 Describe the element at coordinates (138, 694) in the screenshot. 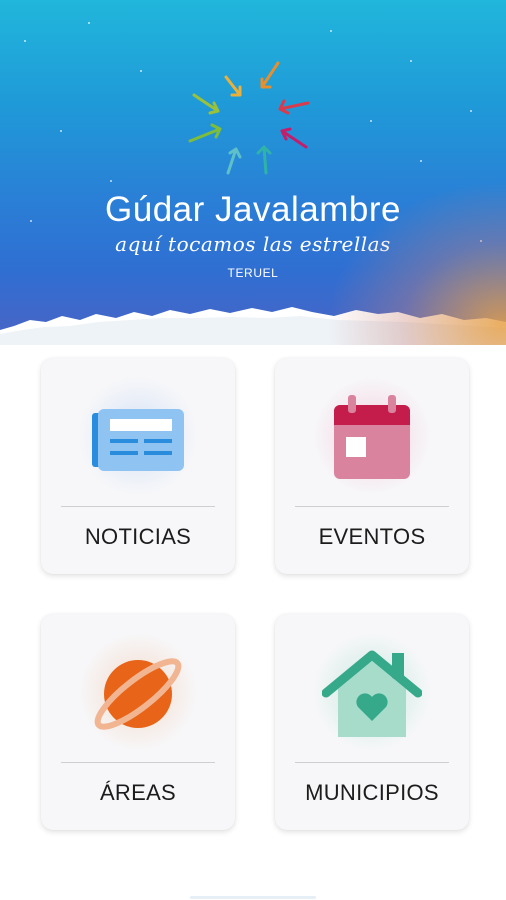

I see `planet-icon` at that location.